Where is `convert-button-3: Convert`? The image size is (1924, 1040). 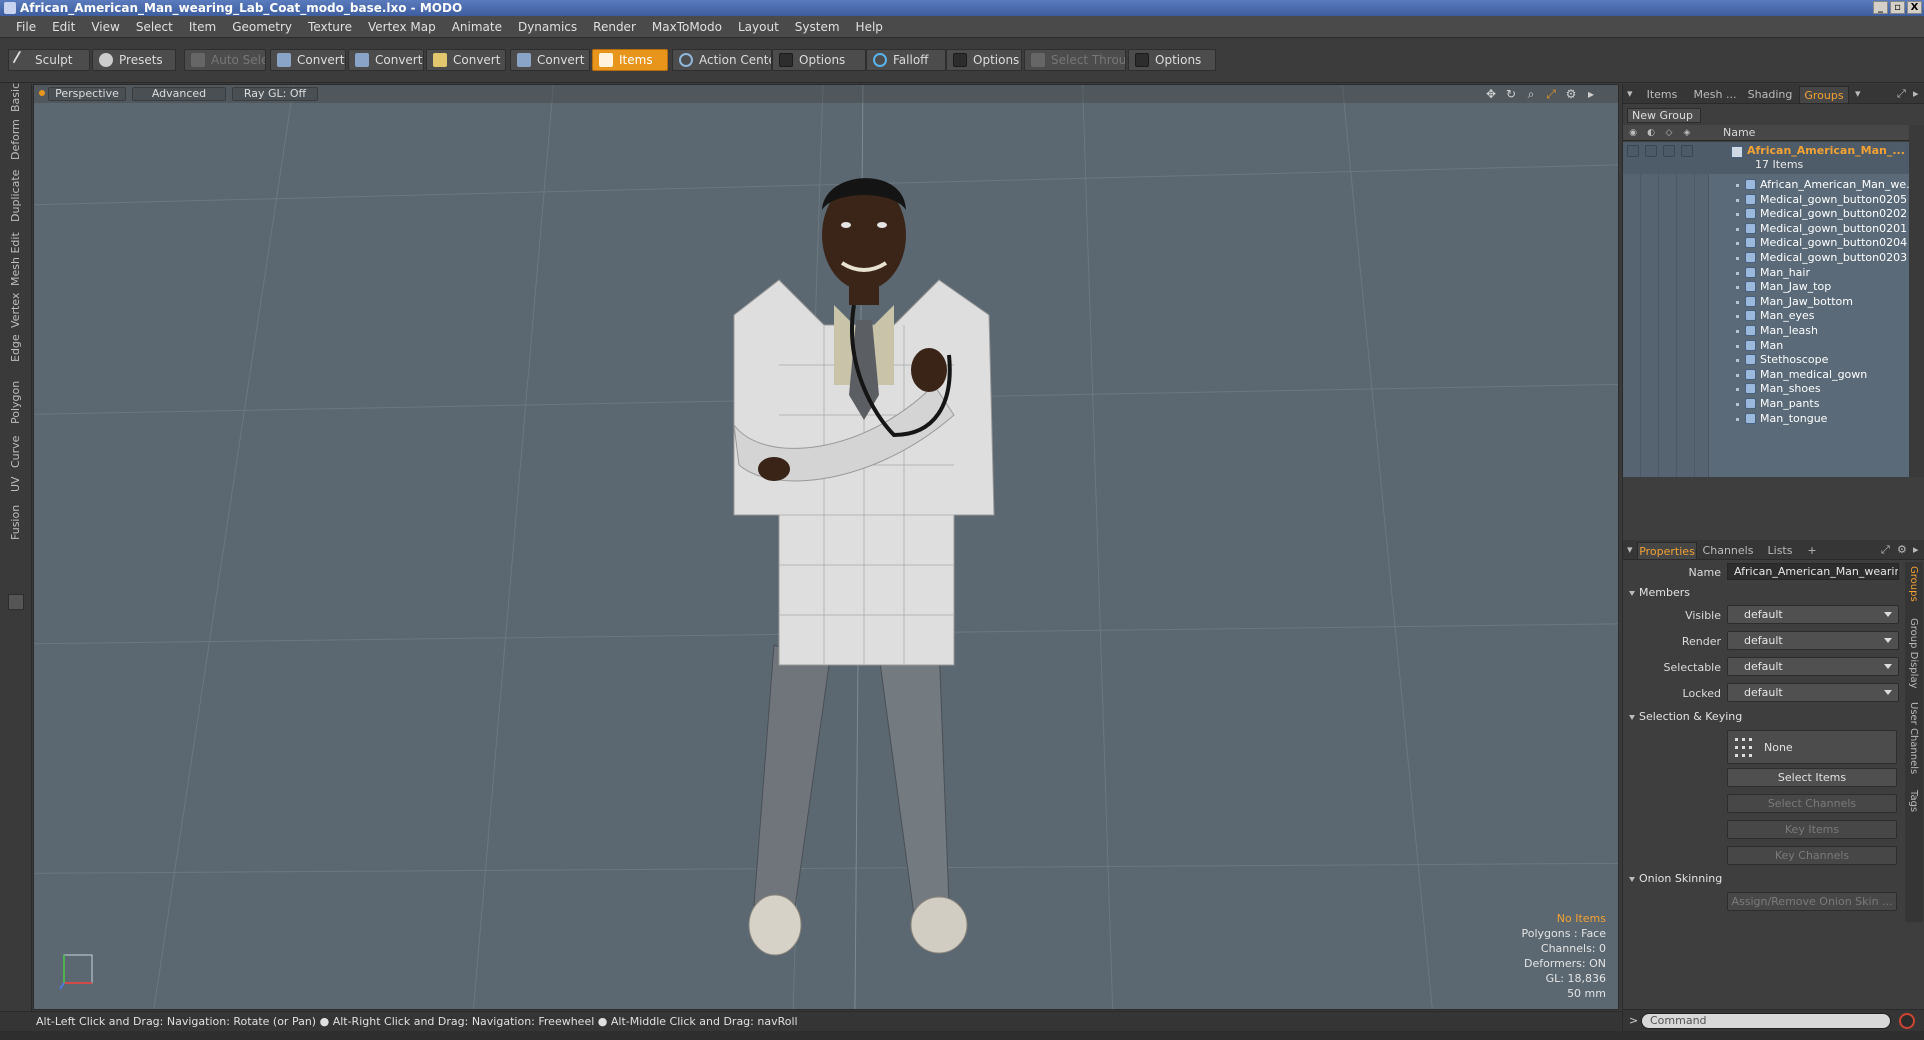 convert-button-3: Convert is located at coordinates (466, 60).